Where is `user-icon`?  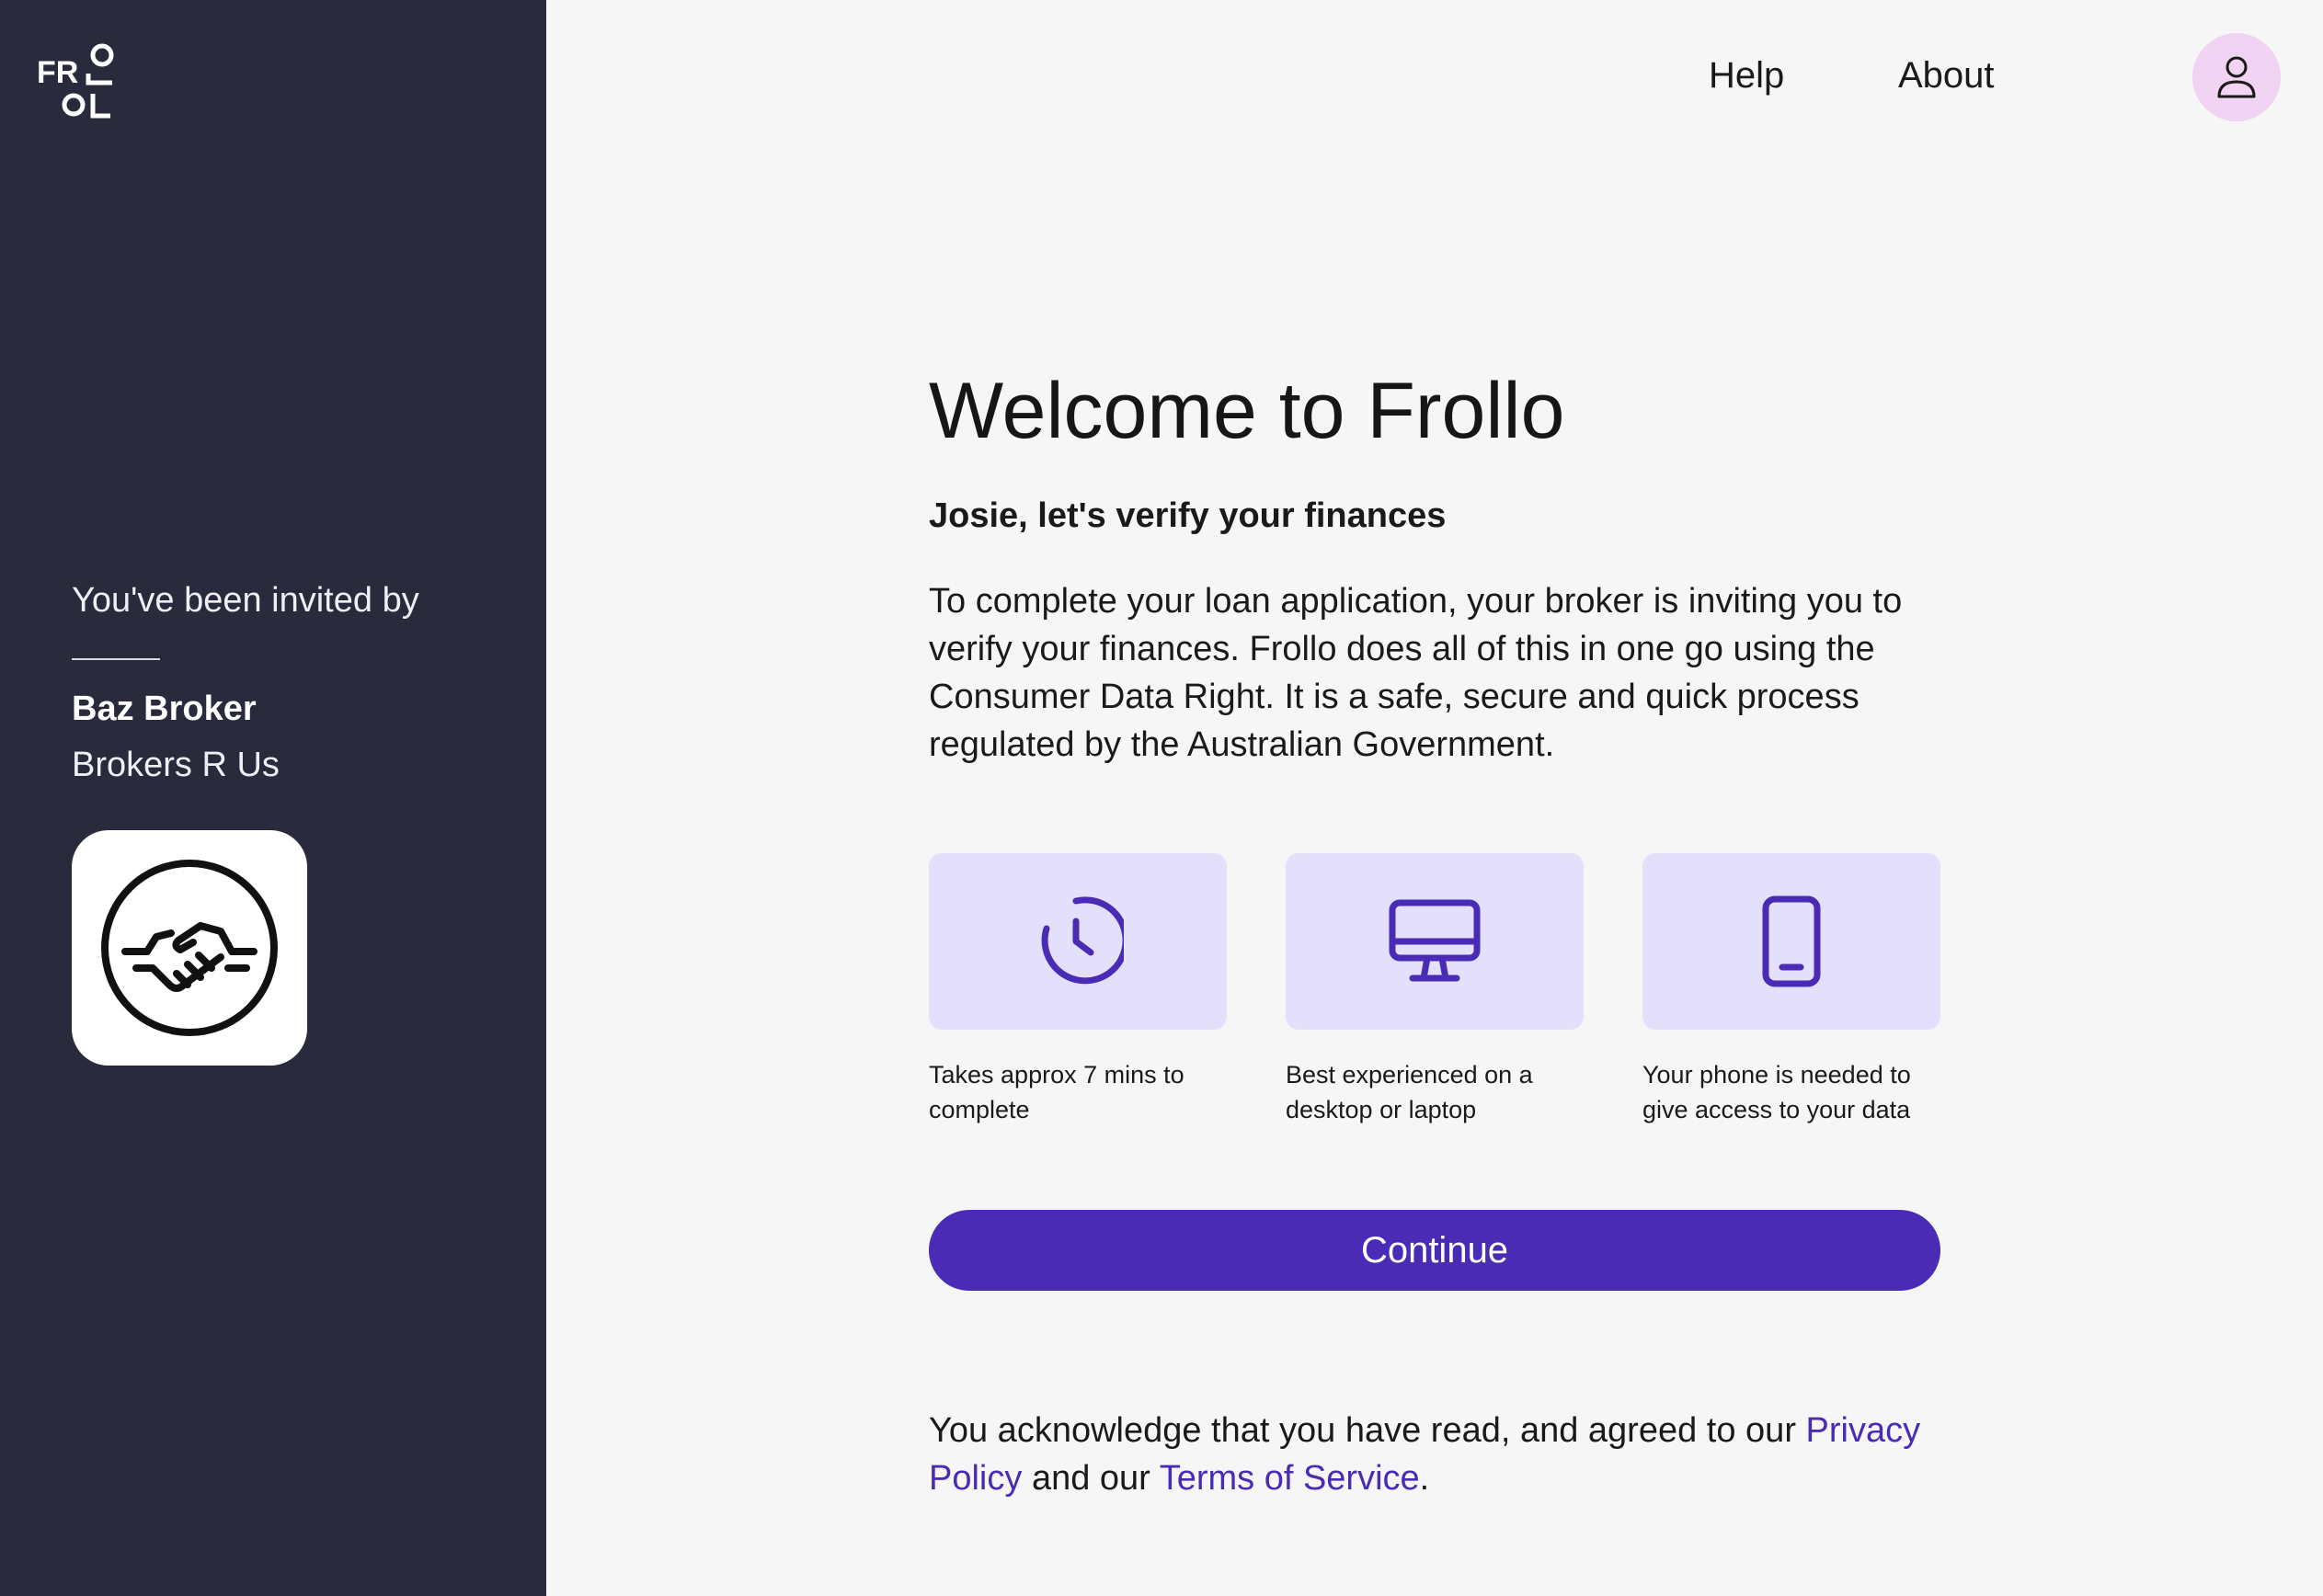
user-icon is located at coordinates (2236, 77).